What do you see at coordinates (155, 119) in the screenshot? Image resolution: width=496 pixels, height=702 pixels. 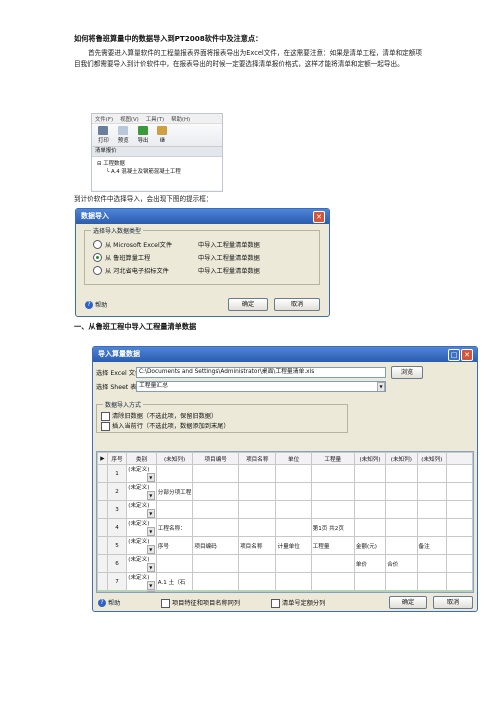 I see `menu-tools: 工具(T)` at bounding box center [155, 119].